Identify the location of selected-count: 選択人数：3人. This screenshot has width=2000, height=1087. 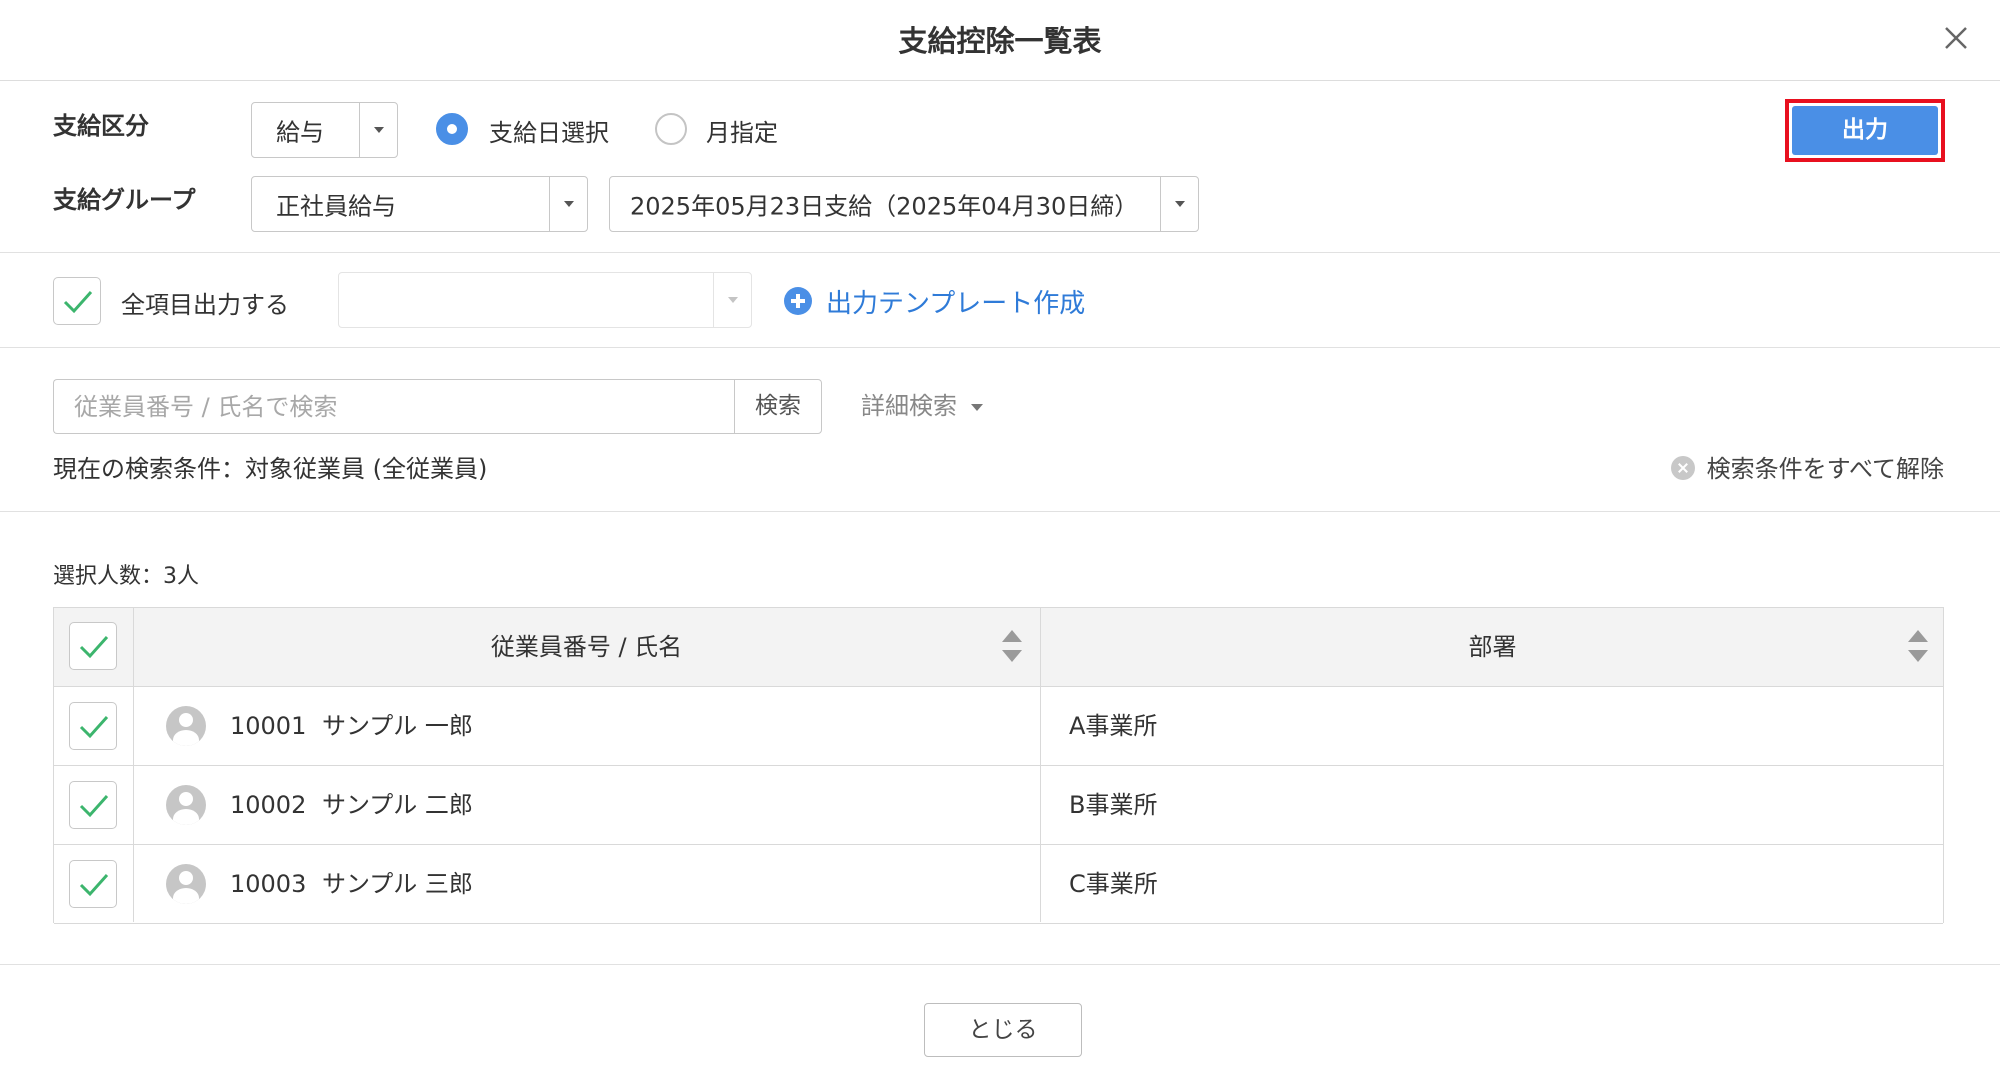
(126, 576).